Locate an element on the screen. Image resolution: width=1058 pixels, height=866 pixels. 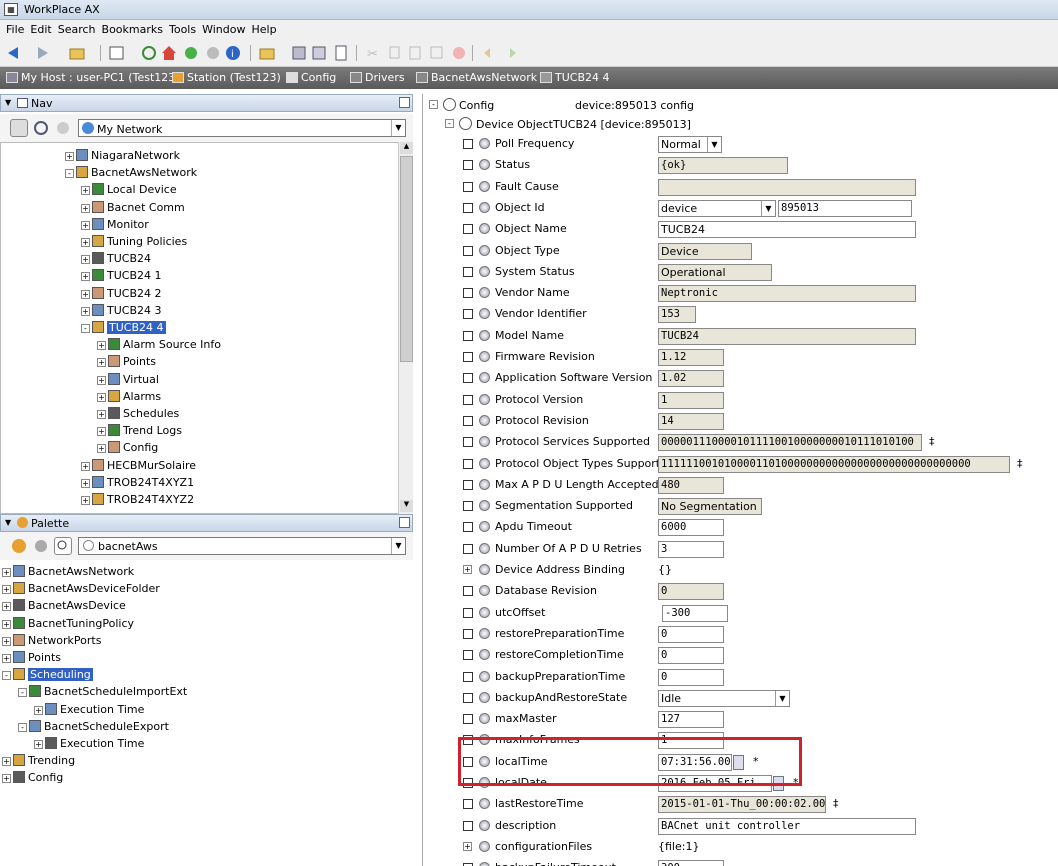
menu-search: Search is located at coordinates (77, 29).